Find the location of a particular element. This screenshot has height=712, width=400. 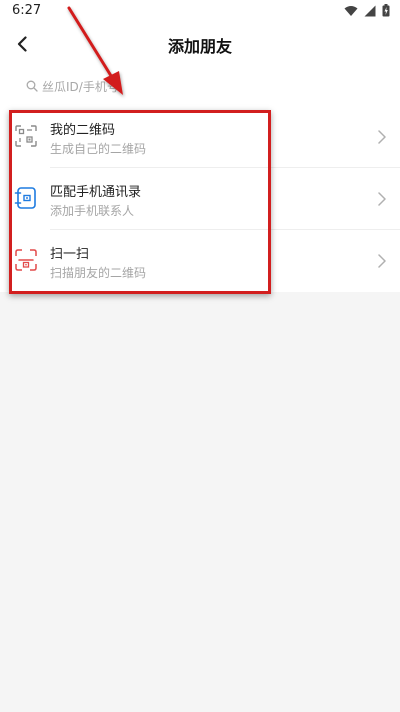

page-title: 添加朋友 is located at coordinates (199, 46).